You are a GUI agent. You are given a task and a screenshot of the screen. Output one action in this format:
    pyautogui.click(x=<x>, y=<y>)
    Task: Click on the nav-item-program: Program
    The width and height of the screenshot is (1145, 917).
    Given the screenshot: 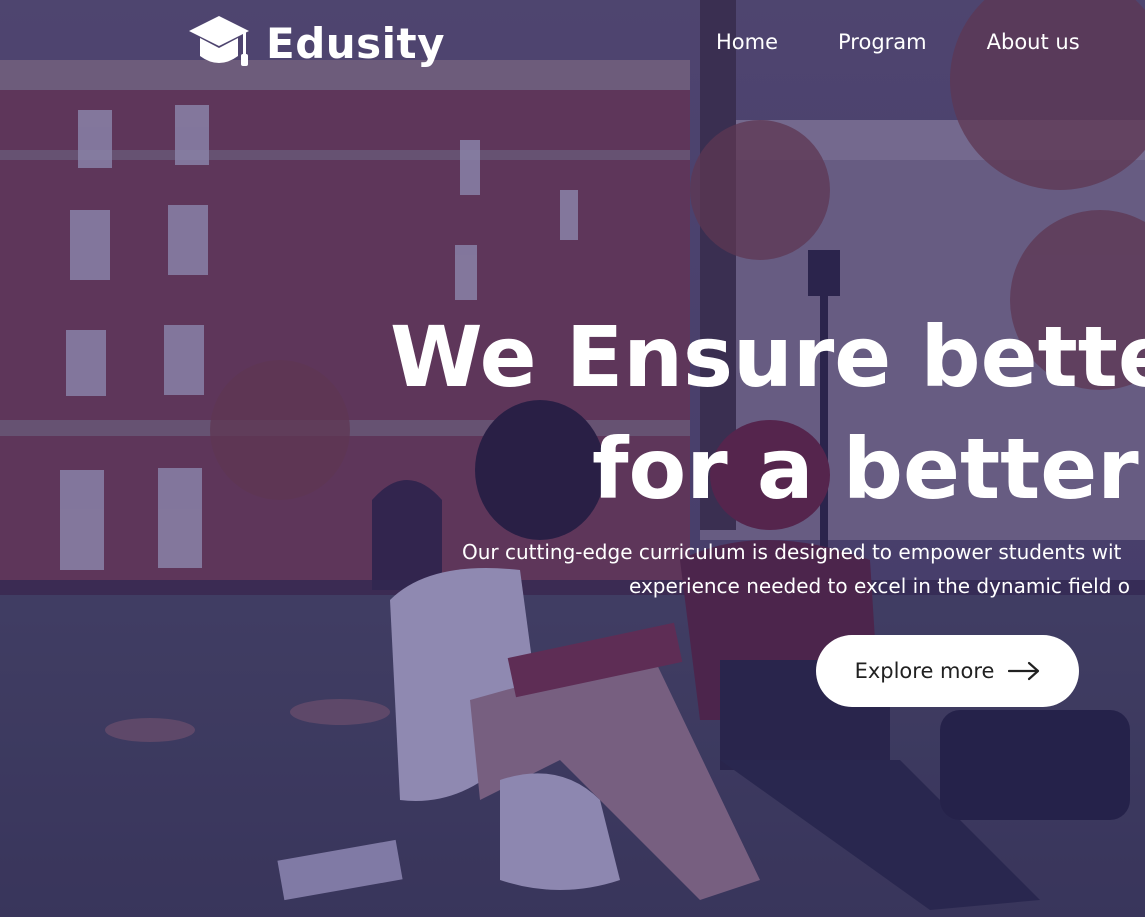 What is the action you would take?
    pyautogui.click(x=882, y=42)
    